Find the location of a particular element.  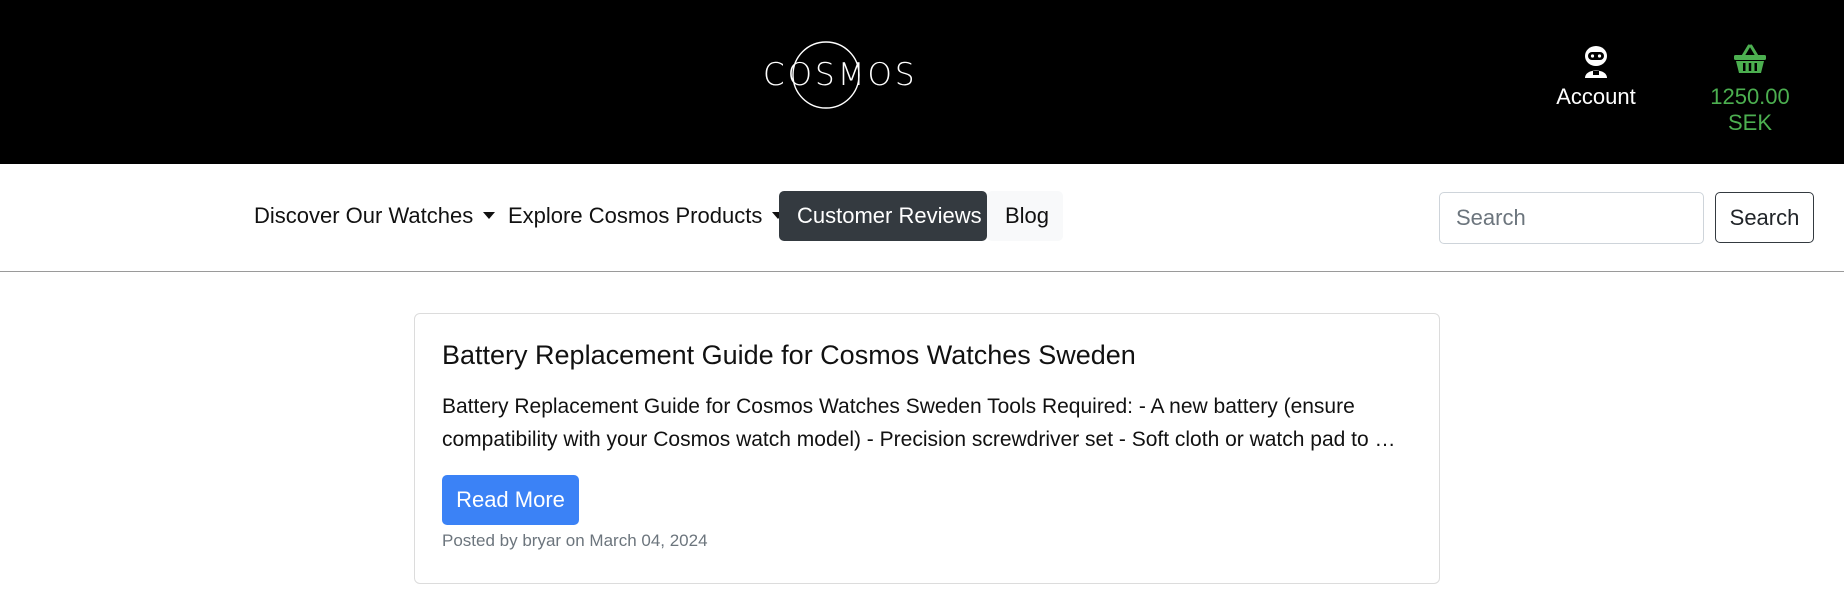

nav-customer-reviews: Customer Reviews is located at coordinates (883, 216).